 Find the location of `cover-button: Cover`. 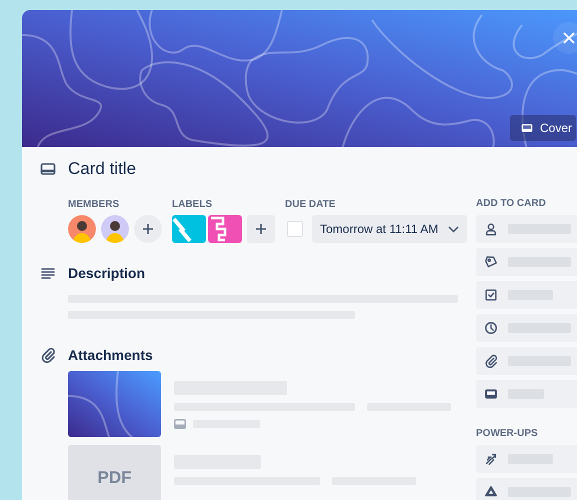

cover-button: Cover is located at coordinates (543, 128).